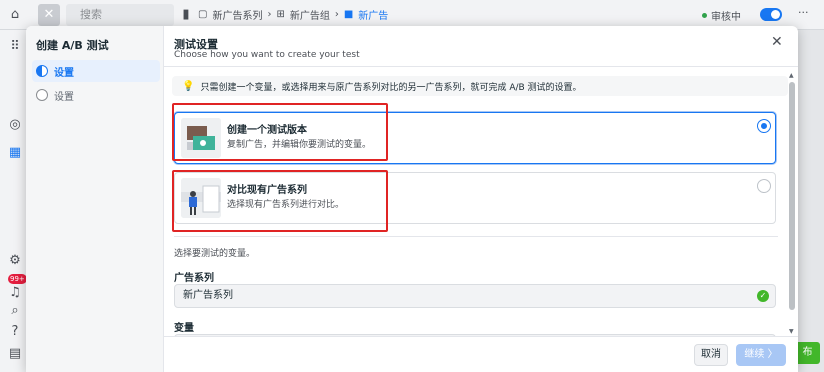  What do you see at coordinates (475, 296) in the screenshot?
I see `campaign-field: 新广告系列 ✓` at bounding box center [475, 296].